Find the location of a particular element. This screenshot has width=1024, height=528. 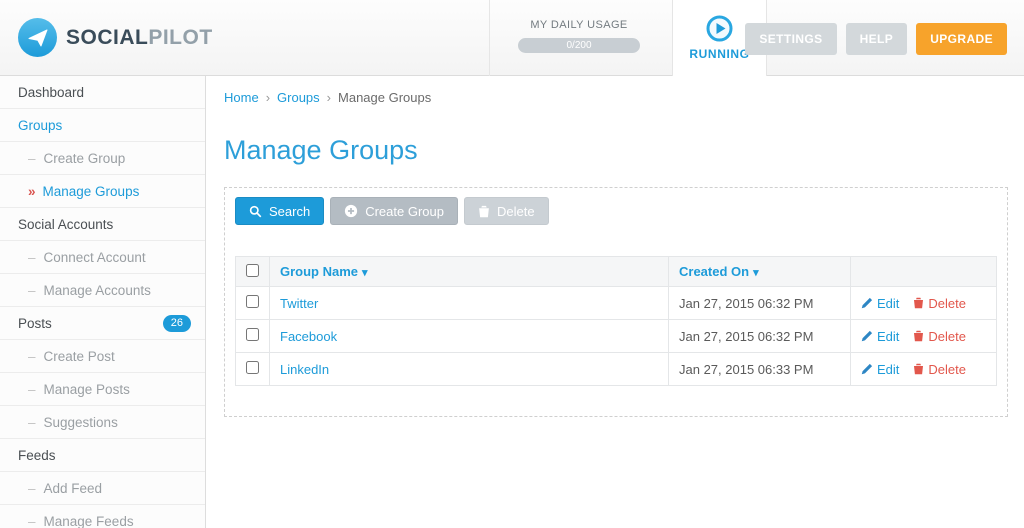

created-on-cell: Jan 27, 2015 06:33 PM is located at coordinates (759, 369).